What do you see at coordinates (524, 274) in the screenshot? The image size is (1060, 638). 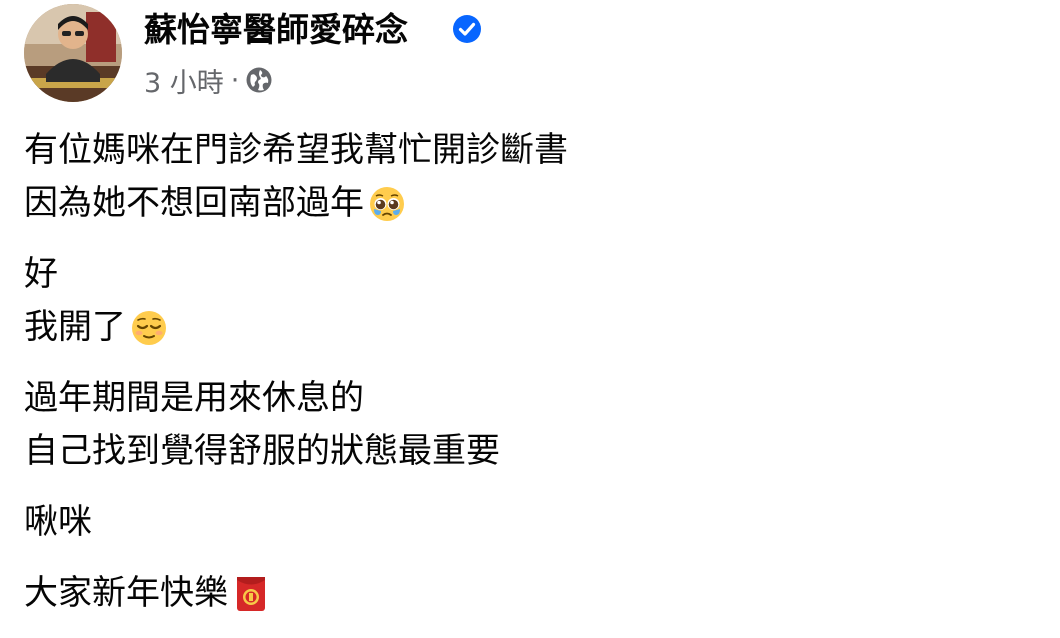 I see `text-line: 好` at bounding box center [524, 274].